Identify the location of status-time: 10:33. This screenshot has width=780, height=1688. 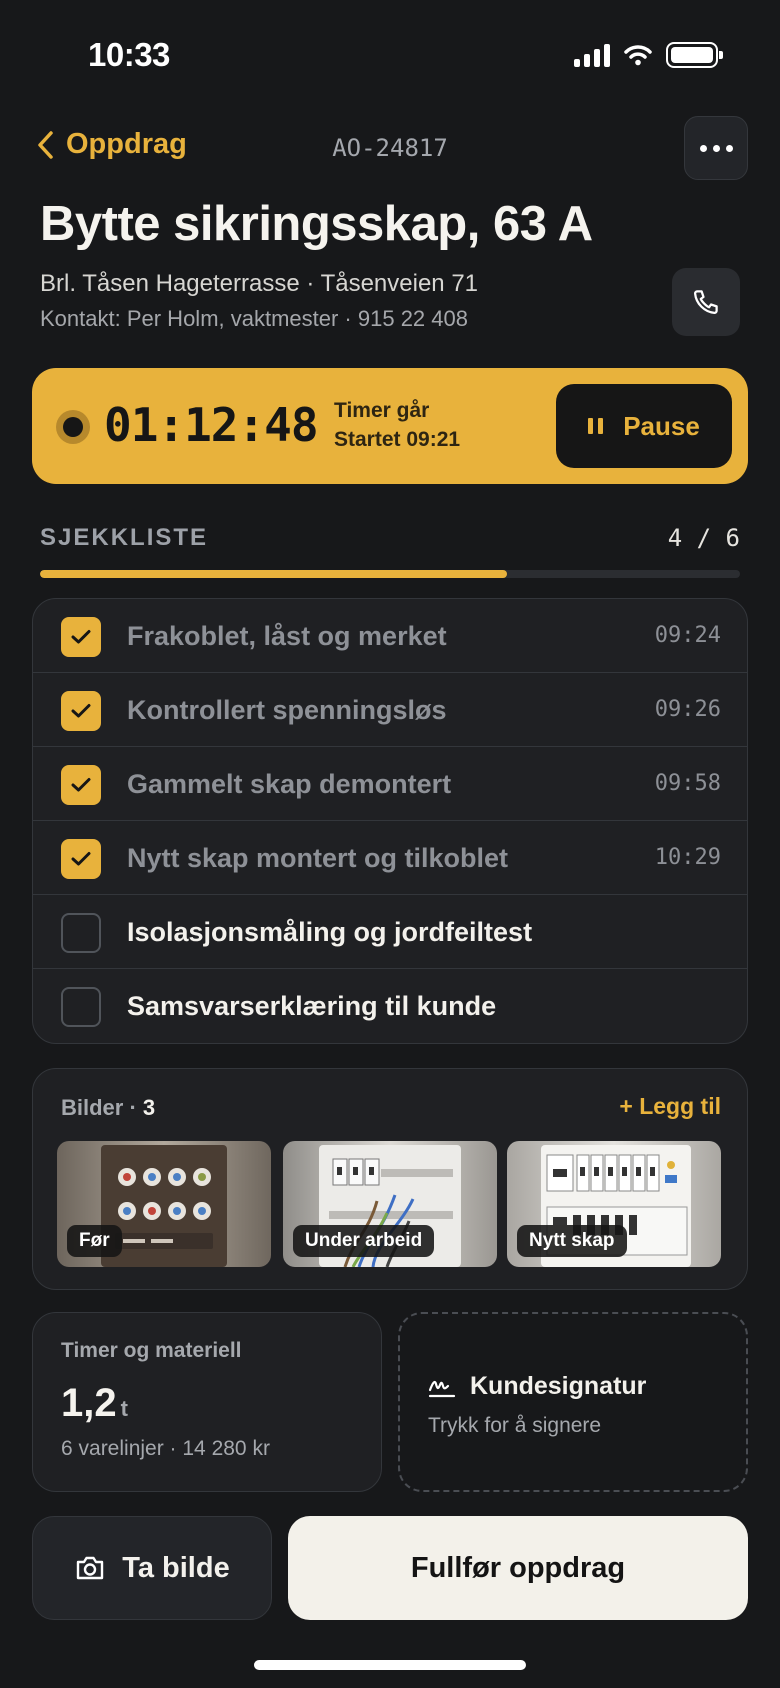
(129, 54).